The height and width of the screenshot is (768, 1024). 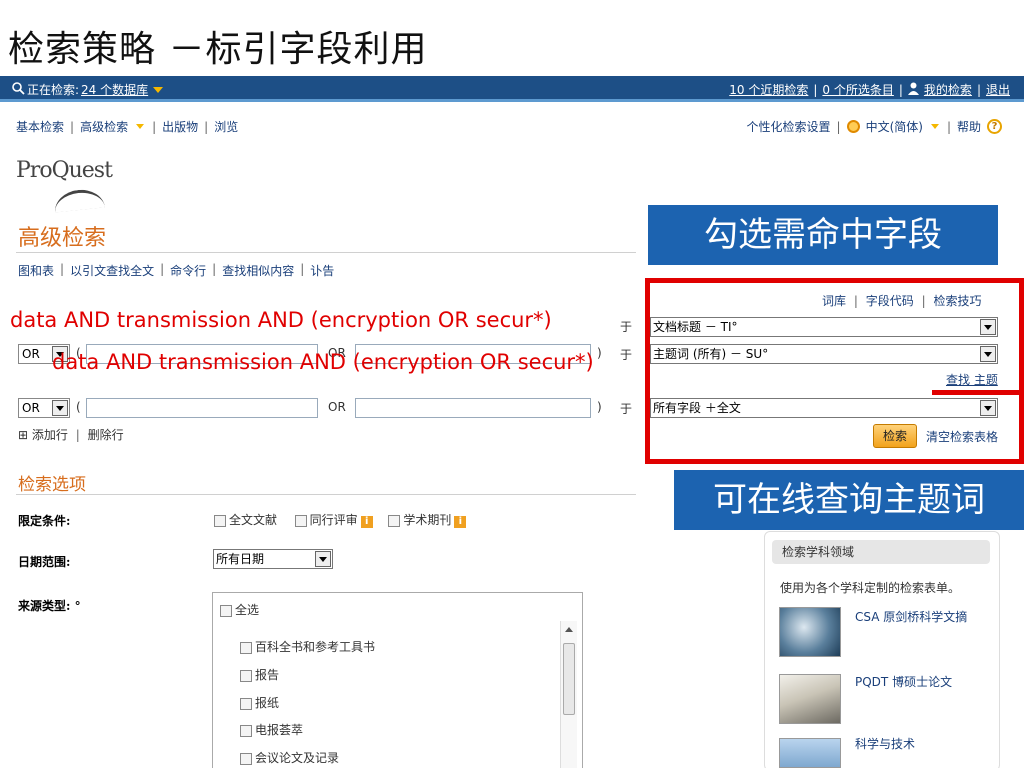 I want to click on recent-searches-link: 10 个近期检索, so click(x=768, y=89).